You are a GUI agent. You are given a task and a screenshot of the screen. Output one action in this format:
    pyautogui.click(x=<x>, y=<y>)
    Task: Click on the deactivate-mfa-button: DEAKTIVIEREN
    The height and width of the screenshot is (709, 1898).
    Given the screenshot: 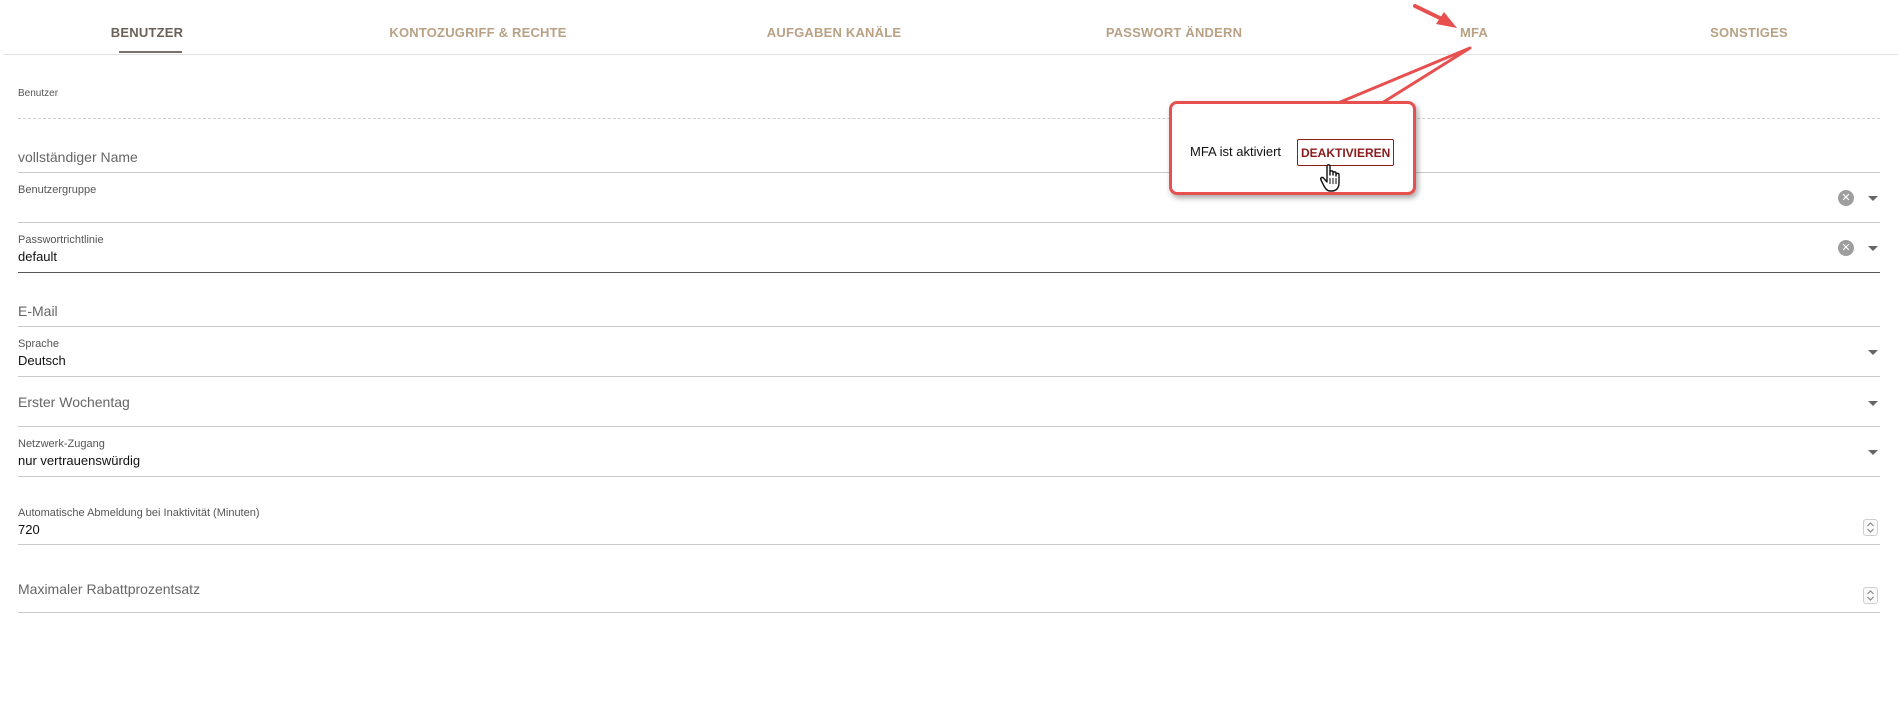 What is the action you would take?
    pyautogui.click(x=1346, y=152)
    